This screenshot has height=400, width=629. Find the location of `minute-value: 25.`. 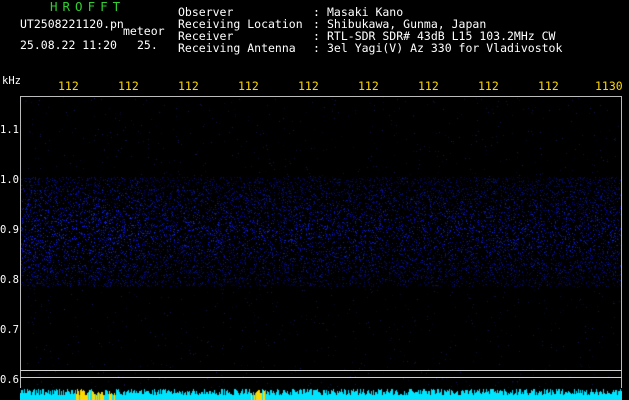

minute-value: 25. is located at coordinates (147, 45).